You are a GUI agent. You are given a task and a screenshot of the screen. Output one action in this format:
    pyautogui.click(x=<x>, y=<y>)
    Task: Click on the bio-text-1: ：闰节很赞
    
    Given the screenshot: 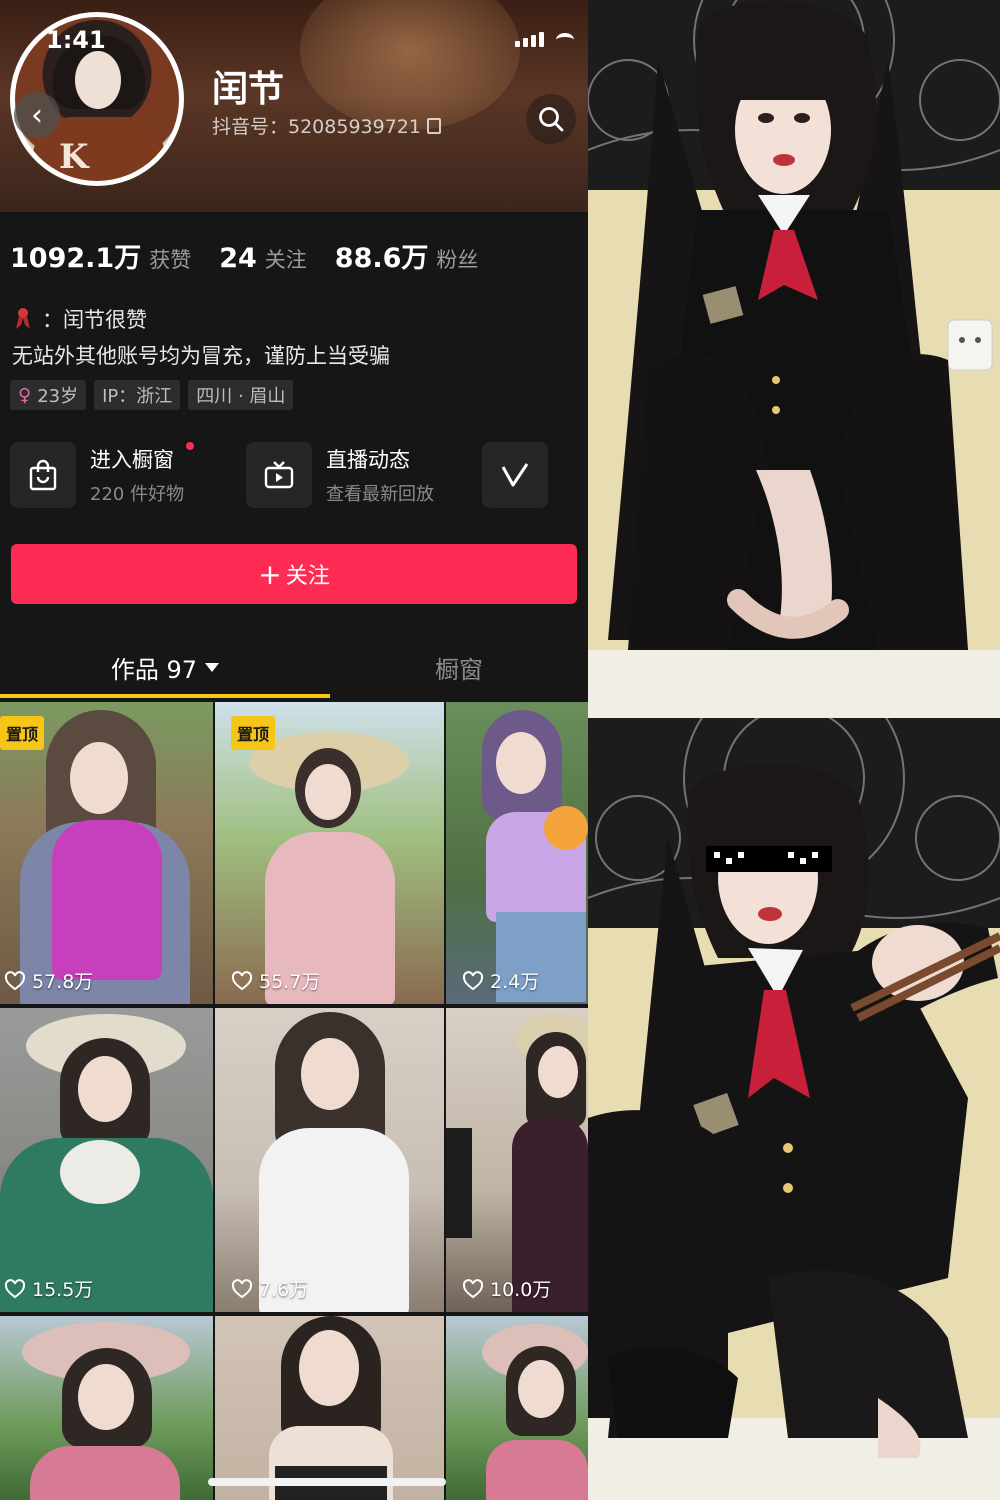 What is the action you would take?
    pyautogui.click(x=94, y=320)
    